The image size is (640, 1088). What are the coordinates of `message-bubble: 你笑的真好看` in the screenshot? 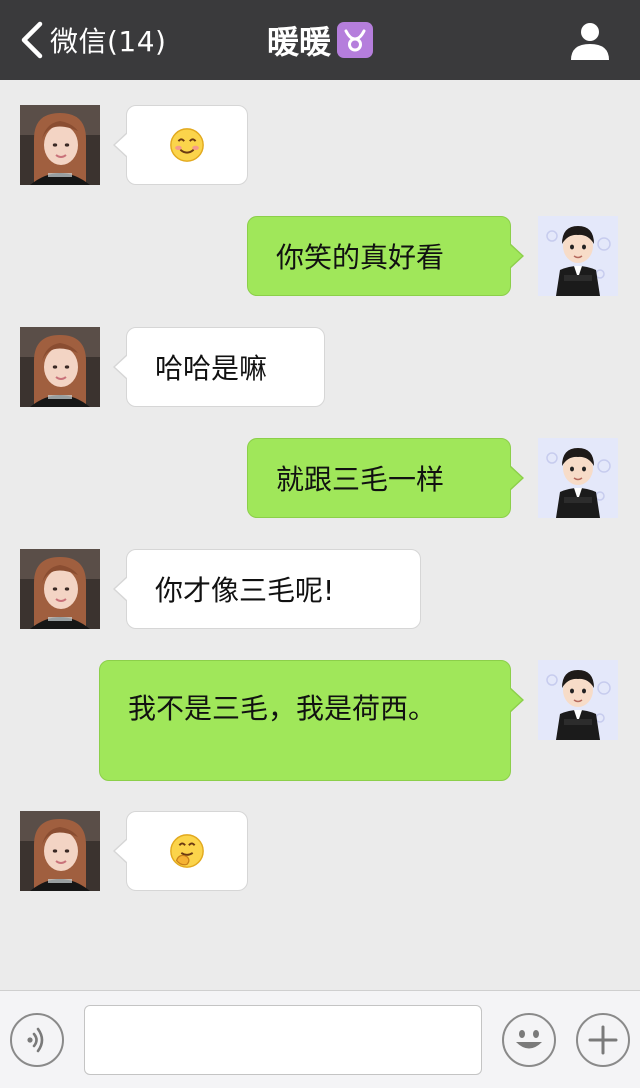 It's located at (385, 256).